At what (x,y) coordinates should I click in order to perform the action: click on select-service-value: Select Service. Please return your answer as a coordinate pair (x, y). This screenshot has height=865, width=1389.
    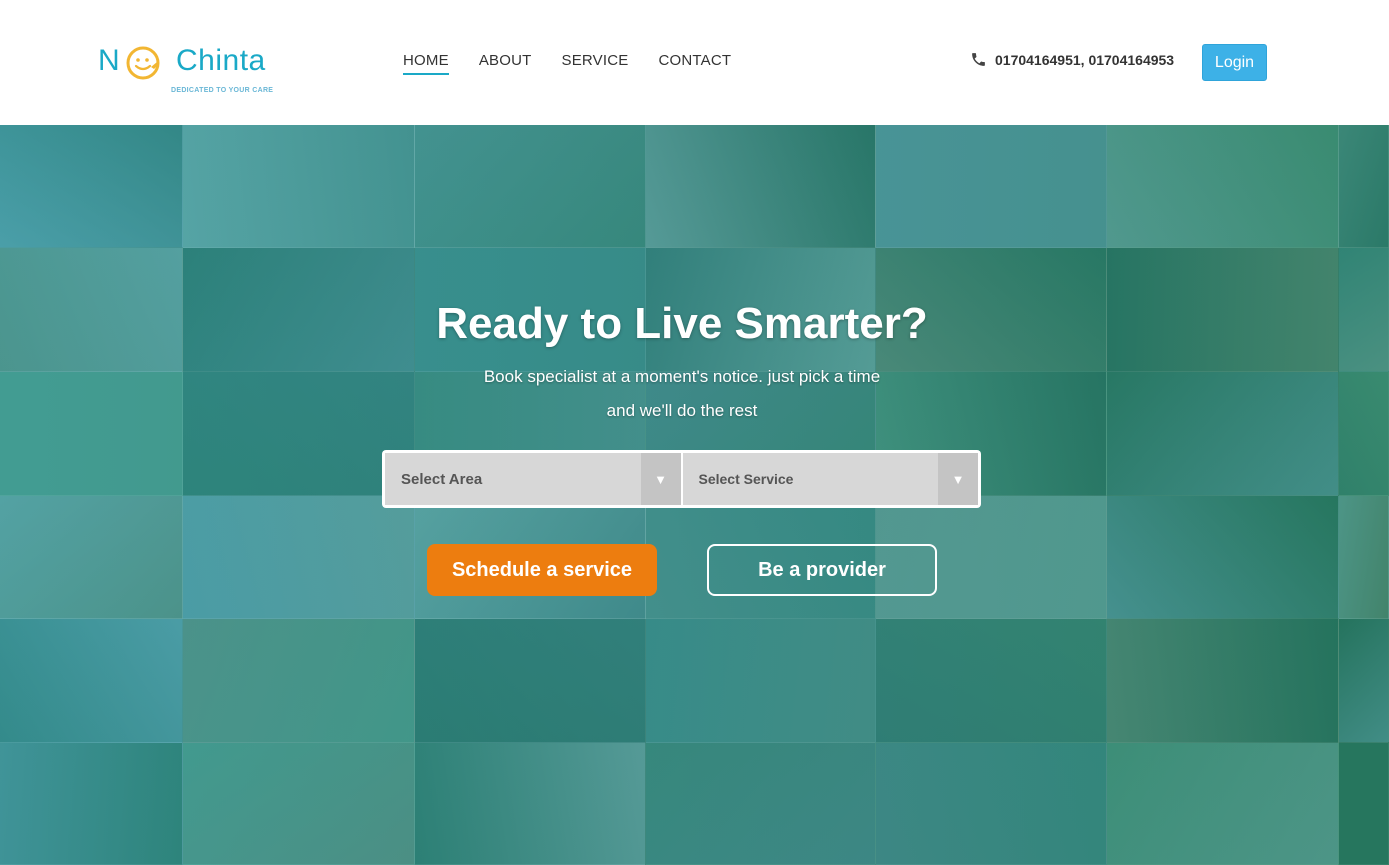
    Looking at the image, I should click on (746, 479).